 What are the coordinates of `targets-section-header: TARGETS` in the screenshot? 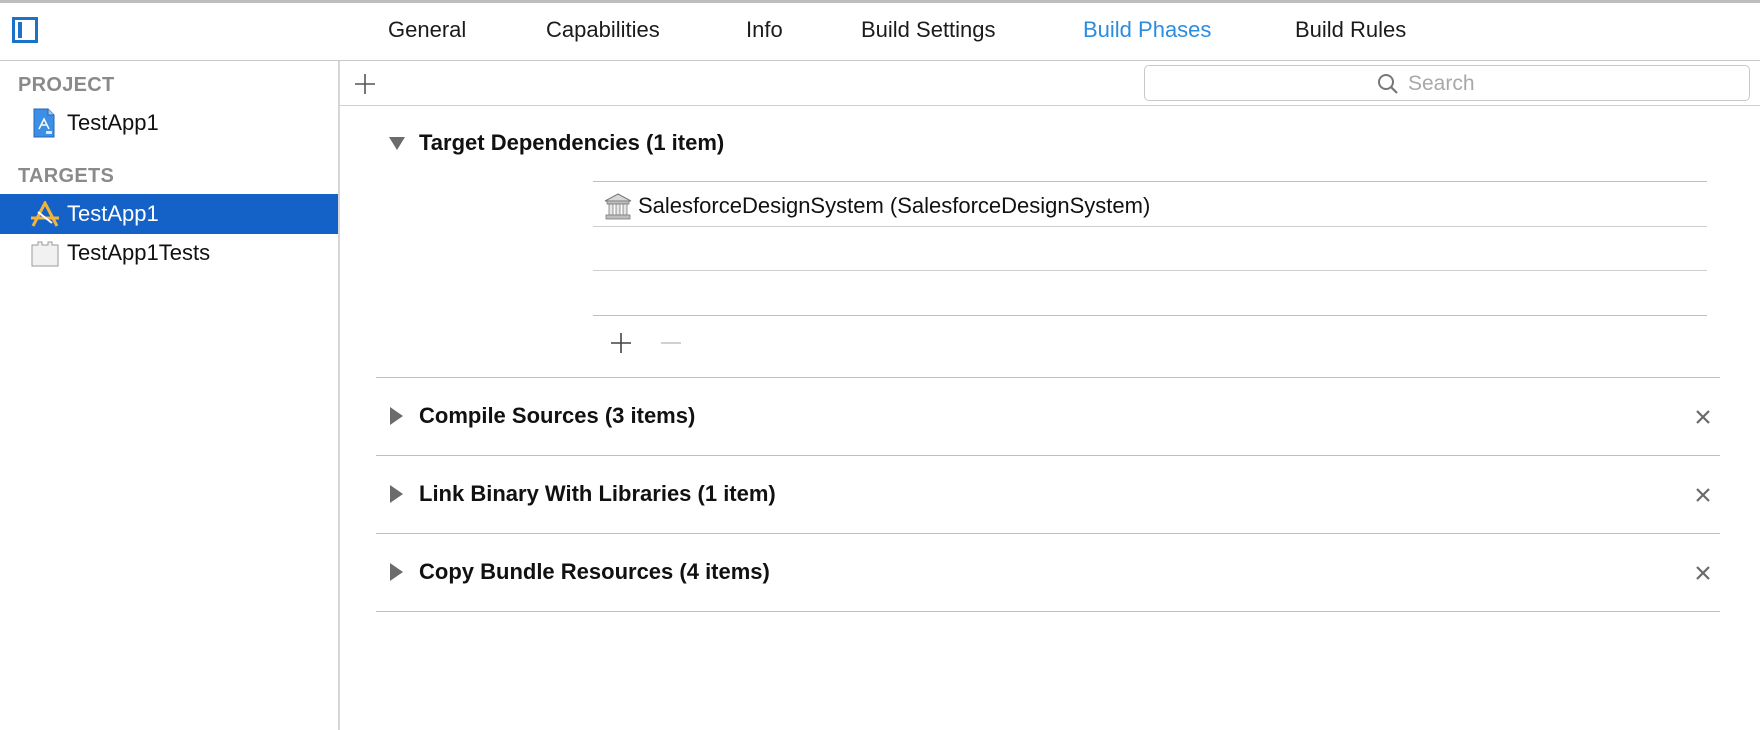 It's located at (66, 176).